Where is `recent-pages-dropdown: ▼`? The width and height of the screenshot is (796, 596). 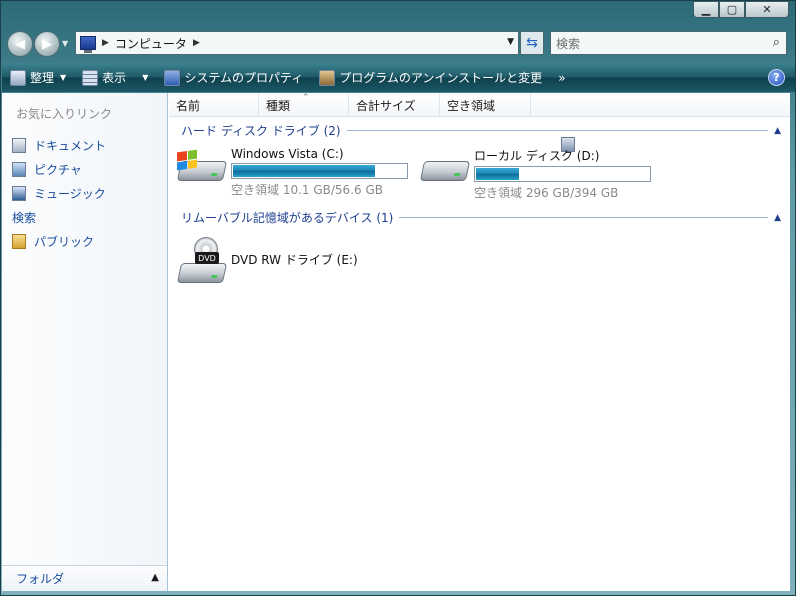 recent-pages-dropdown: ▼ is located at coordinates (66, 43).